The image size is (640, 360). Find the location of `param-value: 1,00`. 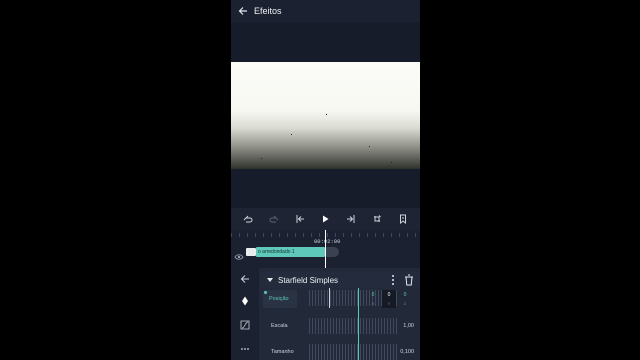

param-value: 1,00 is located at coordinates (408, 326).